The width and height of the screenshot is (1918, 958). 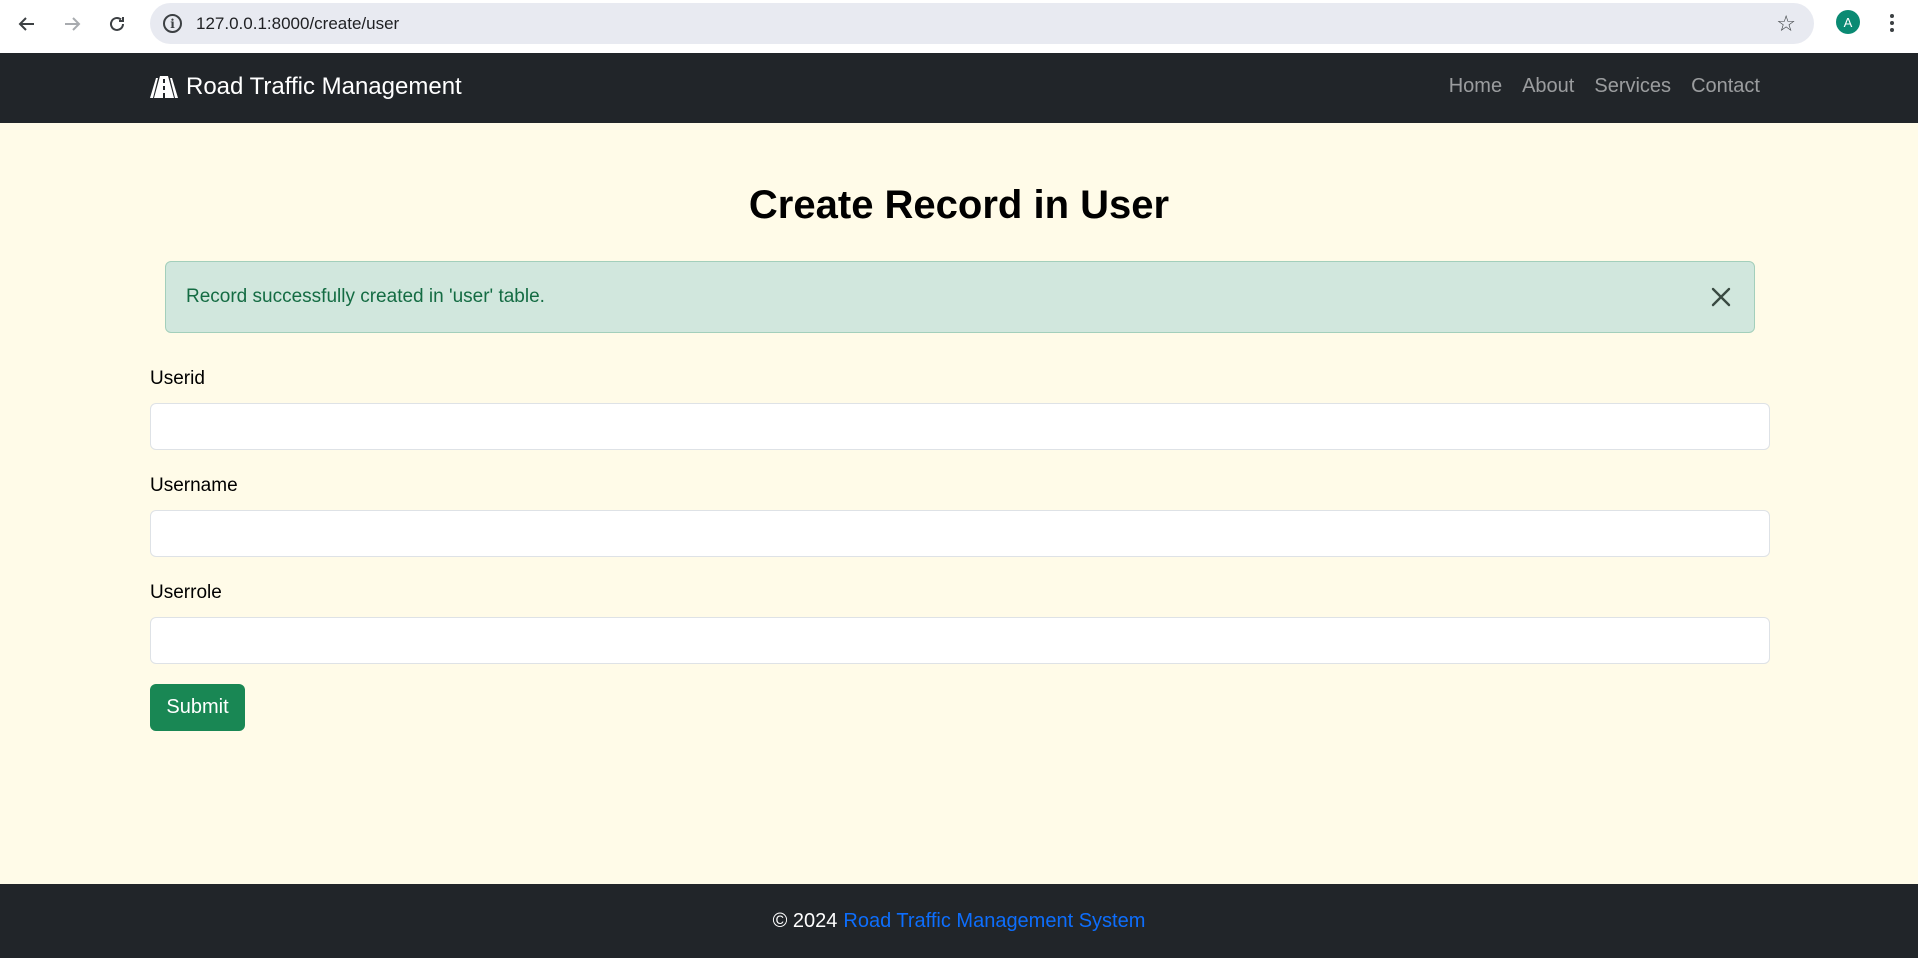 What do you see at coordinates (1475, 86) in the screenshot?
I see `nav-link-home: Home` at bounding box center [1475, 86].